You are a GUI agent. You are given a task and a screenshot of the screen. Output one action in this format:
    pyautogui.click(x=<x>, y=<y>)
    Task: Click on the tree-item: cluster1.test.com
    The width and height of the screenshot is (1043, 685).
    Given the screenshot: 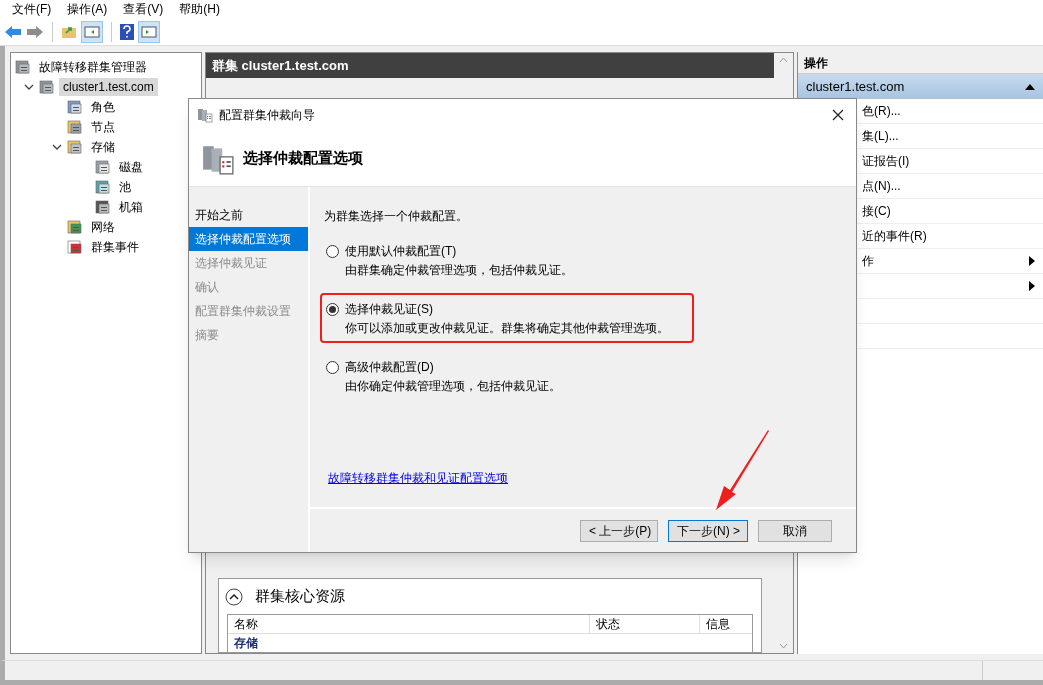 What is the action you would take?
    pyautogui.click(x=108, y=87)
    